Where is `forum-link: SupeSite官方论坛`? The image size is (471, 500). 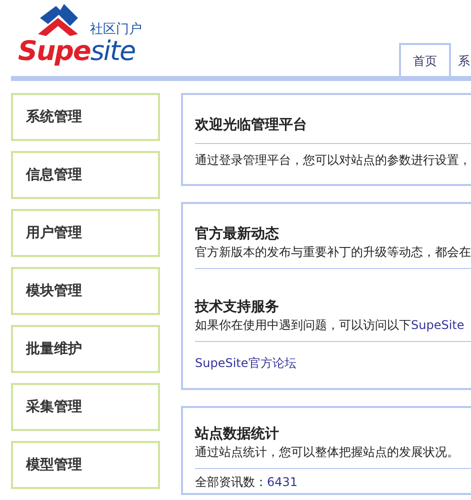
forum-link: SupeSite官方论坛 is located at coordinates (245, 363).